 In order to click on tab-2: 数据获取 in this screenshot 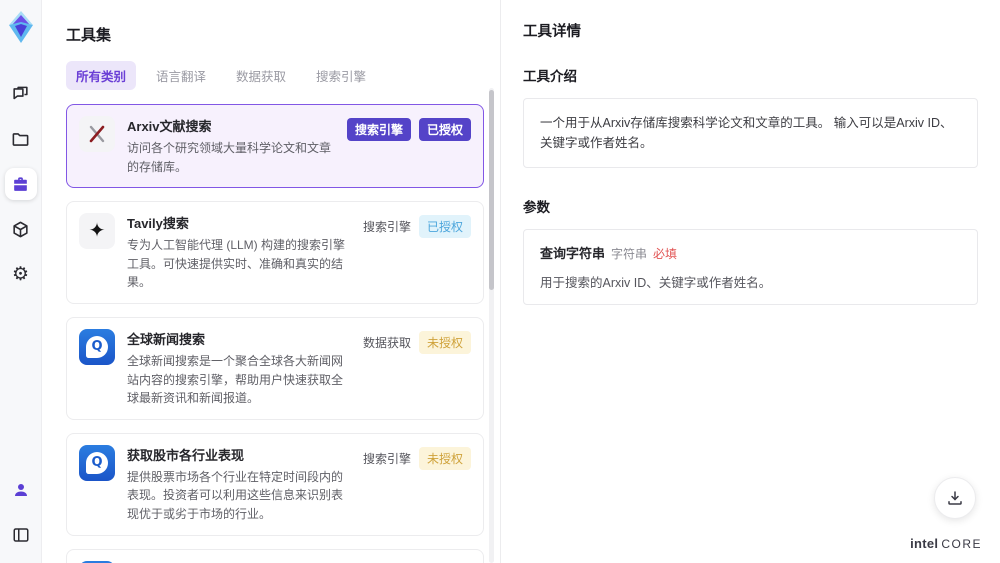, I will do `click(261, 75)`.